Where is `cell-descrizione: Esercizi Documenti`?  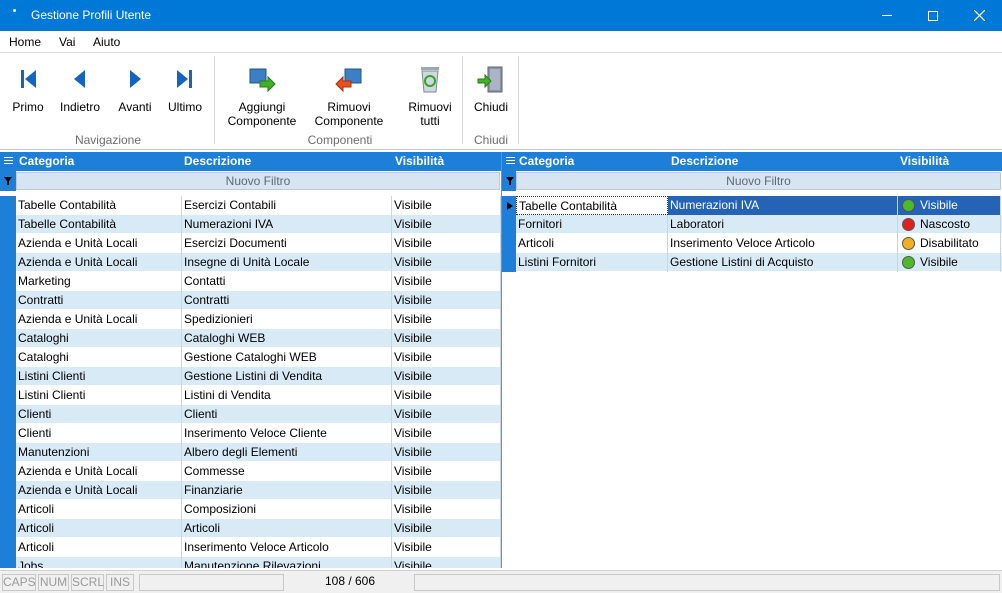 cell-descrizione: Esercizi Documenti is located at coordinates (287, 243).